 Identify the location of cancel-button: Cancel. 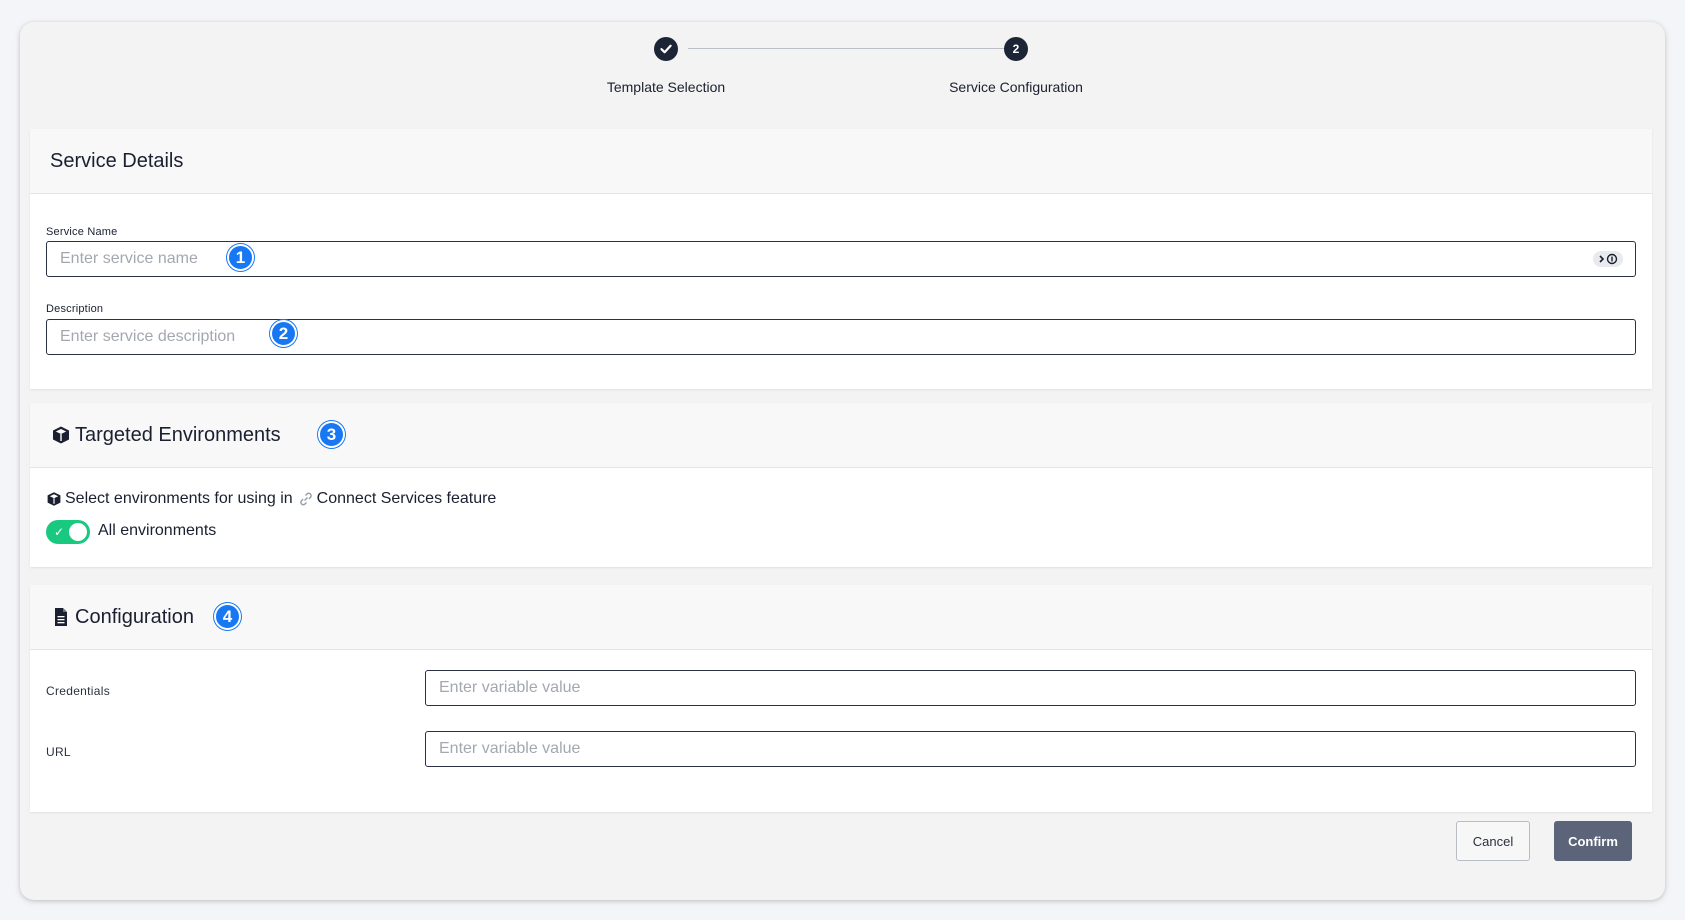
(1493, 841).